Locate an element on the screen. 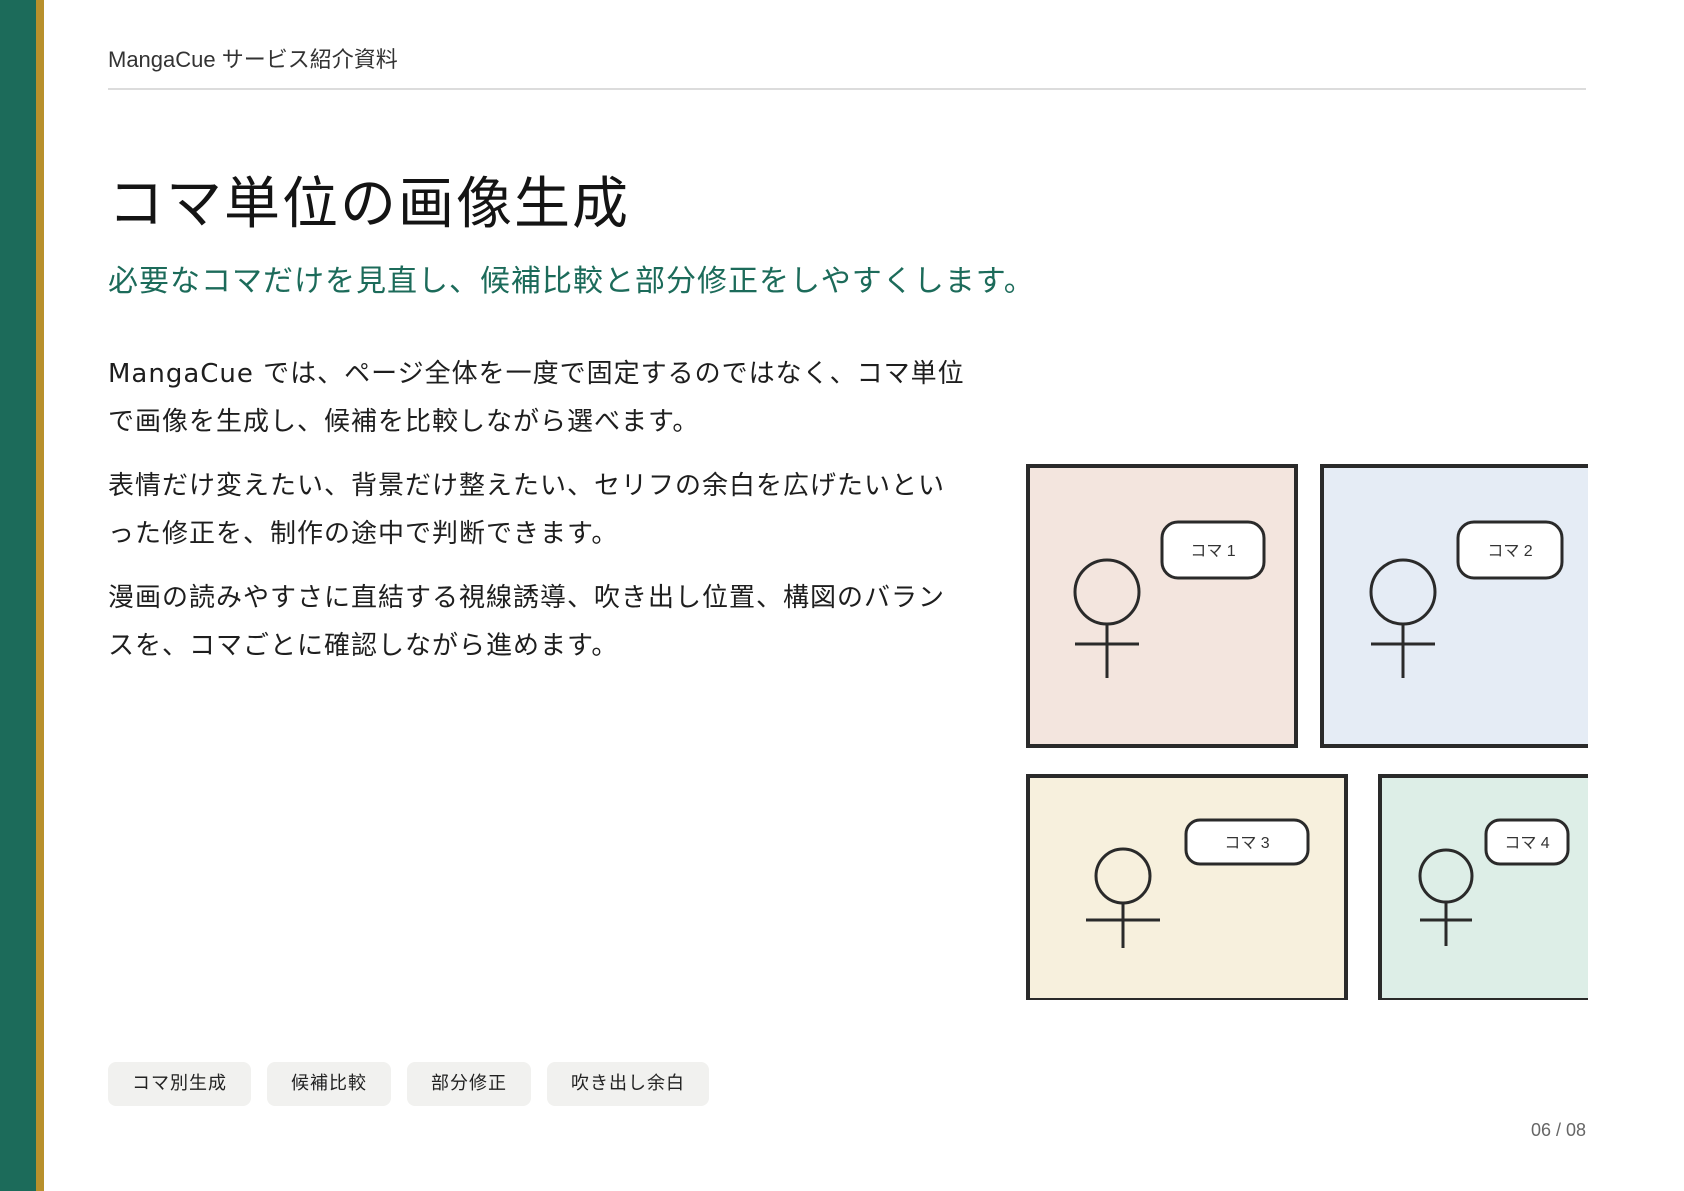 The image size is (1684, 1191). panel-3-label: コマ 3 is located at coordinates (1246, 843).